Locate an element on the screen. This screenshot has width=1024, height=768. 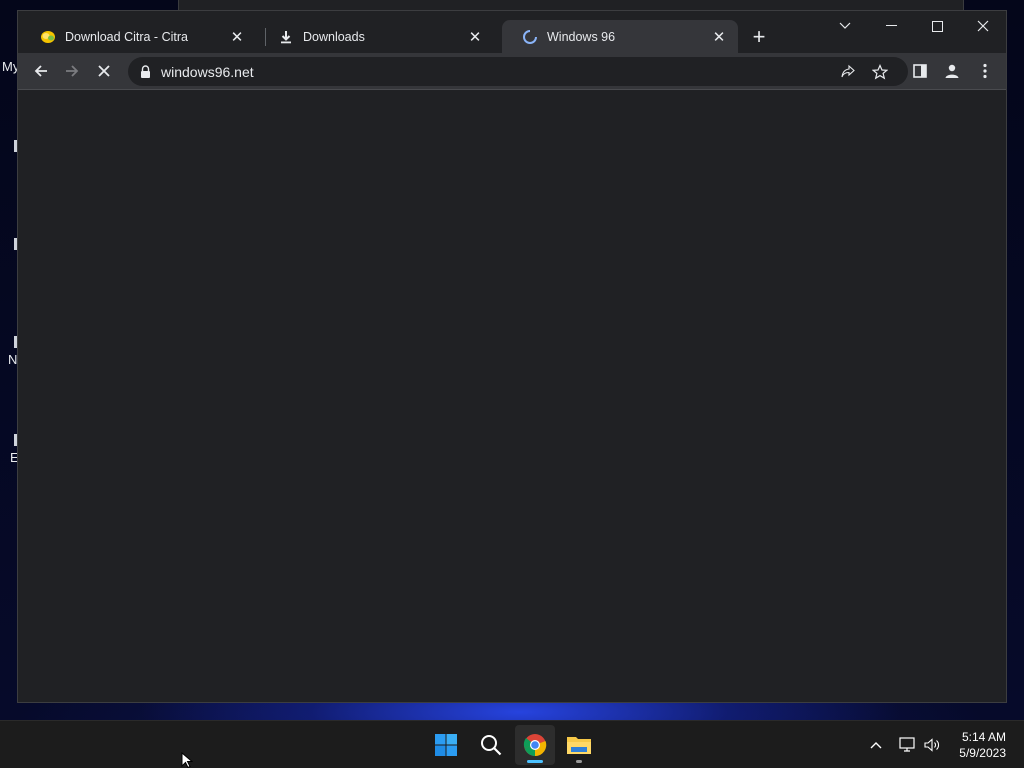
system-clock: 5:14 AM 5/9/2023 is located at coordinates (982, 745).